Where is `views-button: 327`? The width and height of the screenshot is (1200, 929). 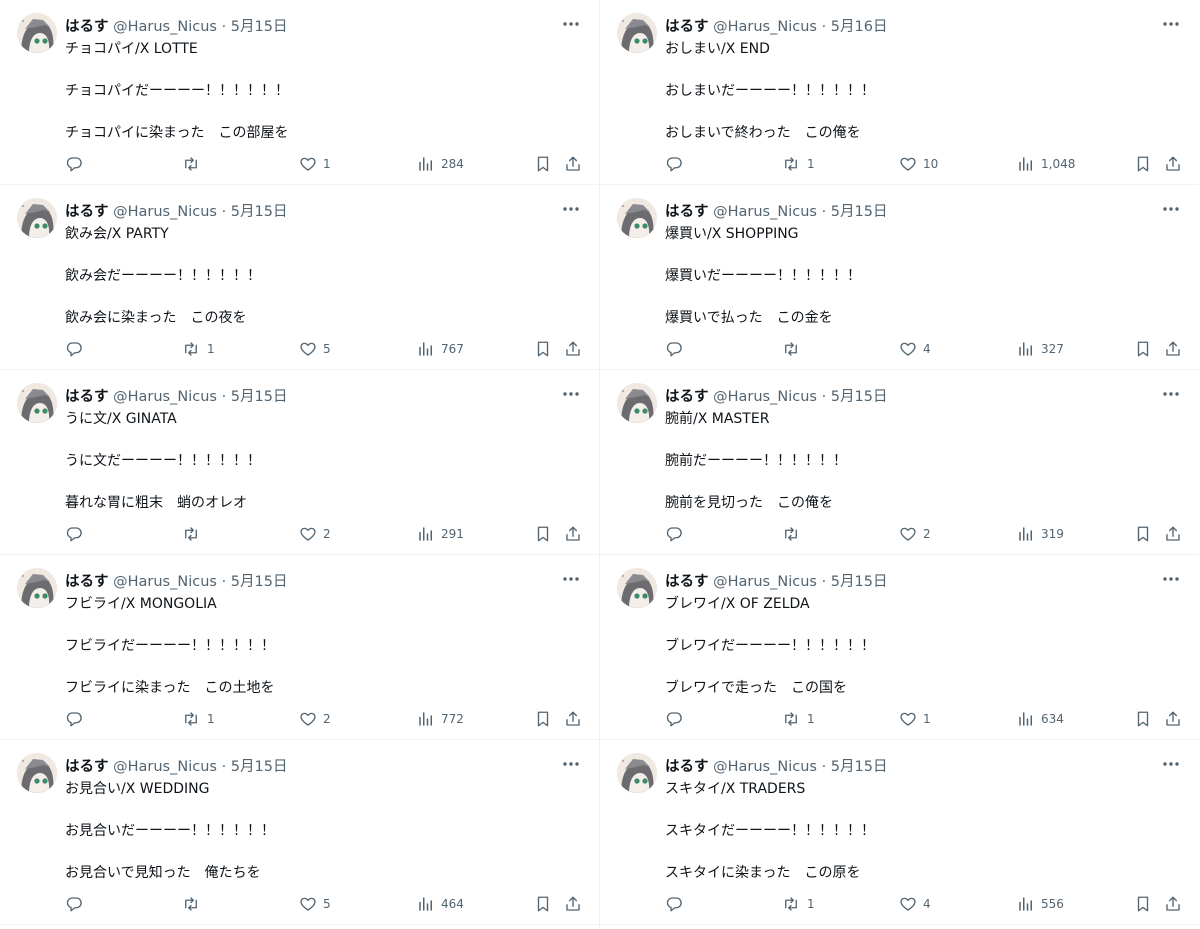
views-button: 327 is located at coordinates (1040, 349).